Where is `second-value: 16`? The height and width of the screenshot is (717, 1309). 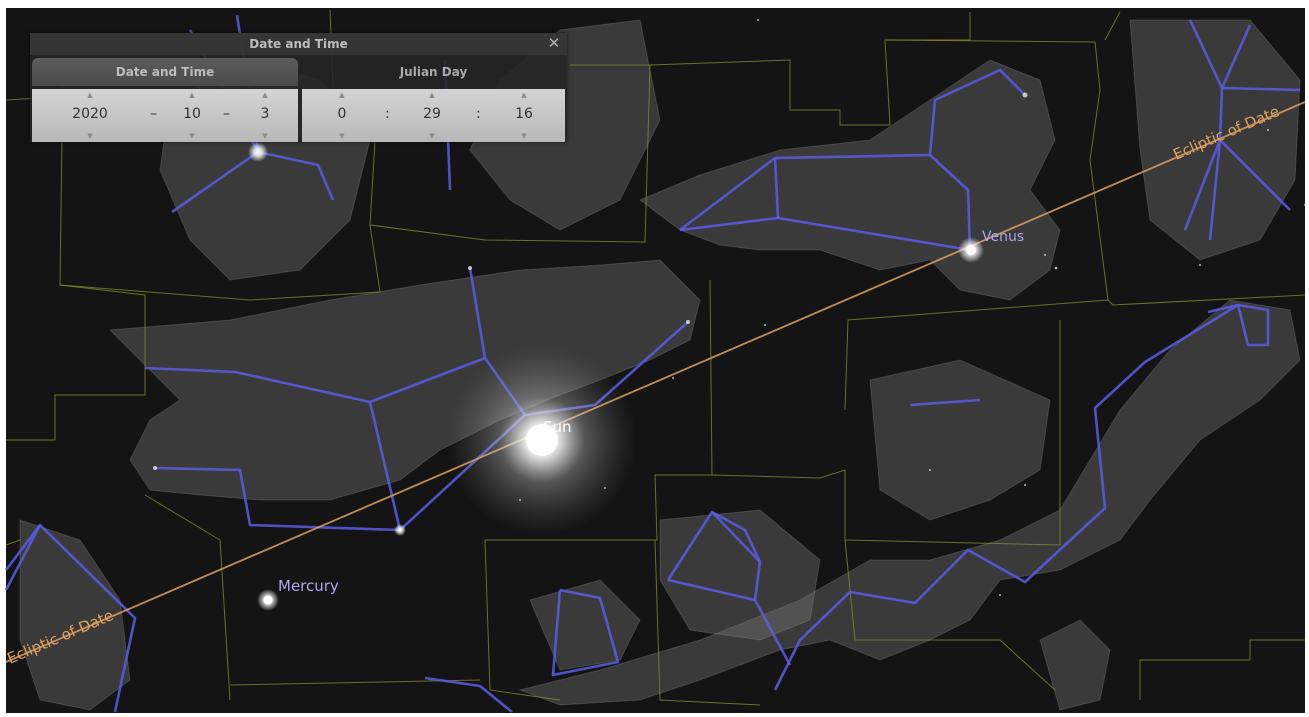 second-value: 16 is located at coordinates (524, 114).